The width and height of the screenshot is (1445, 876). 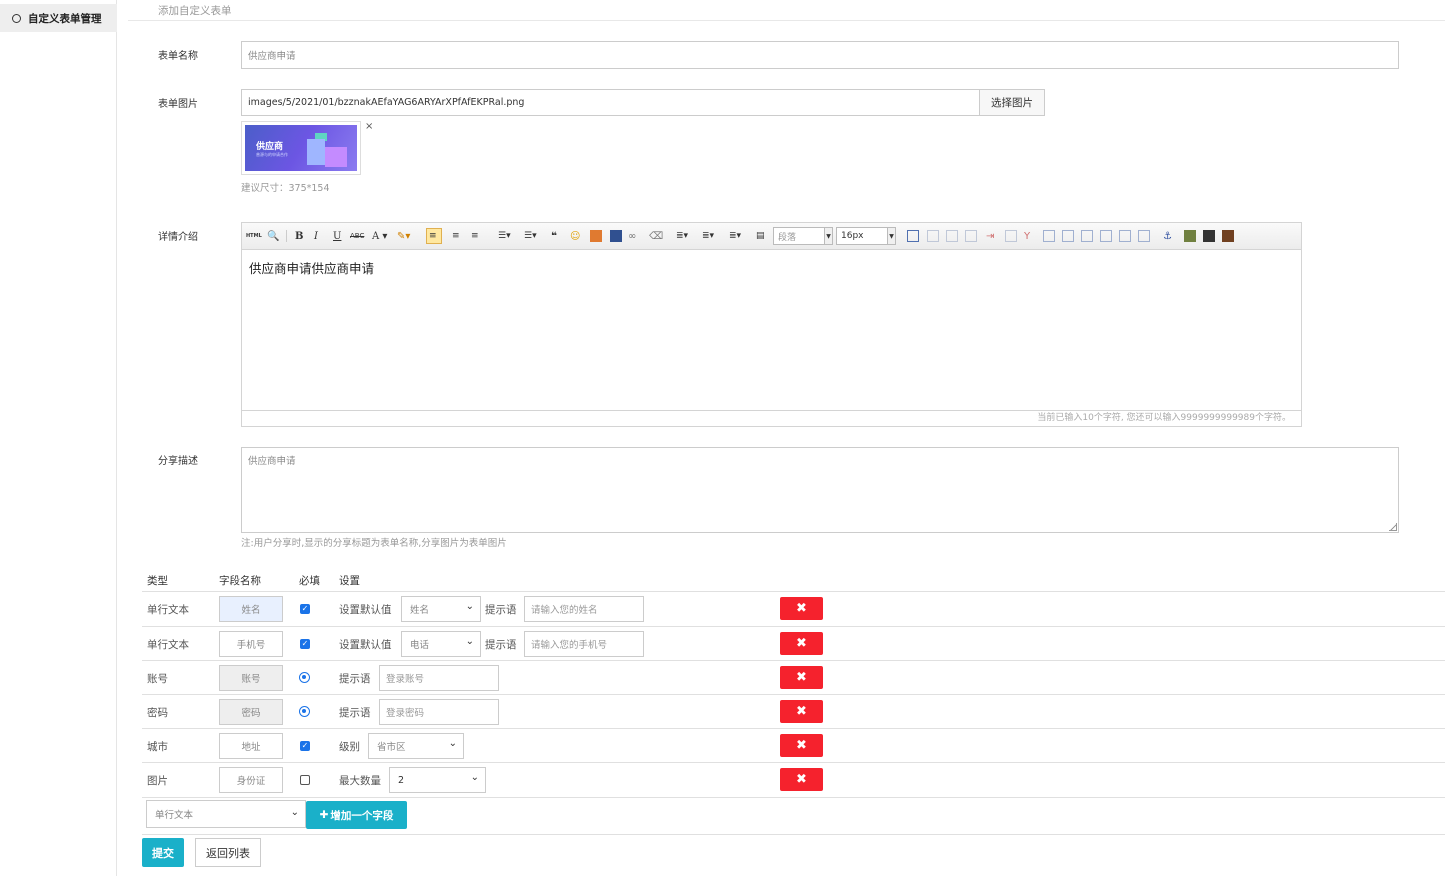 I want to click on italic-icon: I, so click(x=316, y=236).